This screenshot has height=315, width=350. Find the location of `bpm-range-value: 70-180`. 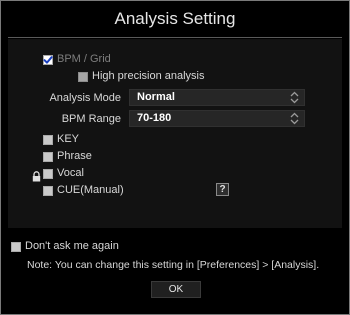

bpm-range-value: 70-180 is located at coordinates (154, 118).